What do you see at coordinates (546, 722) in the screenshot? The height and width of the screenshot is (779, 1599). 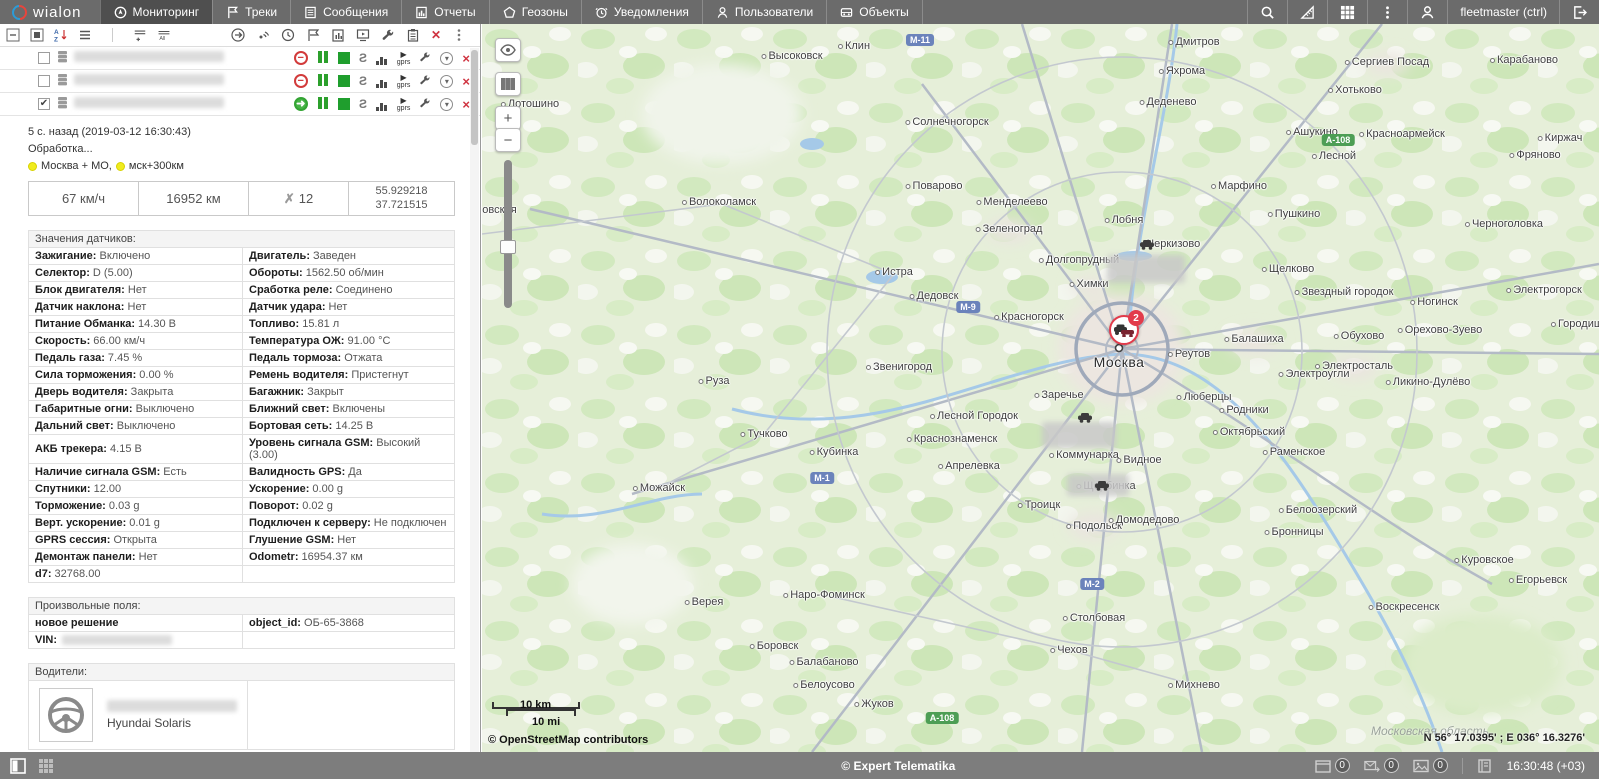 I see `scale-mi-label: 10 mi` at bounding box center [546, 722].